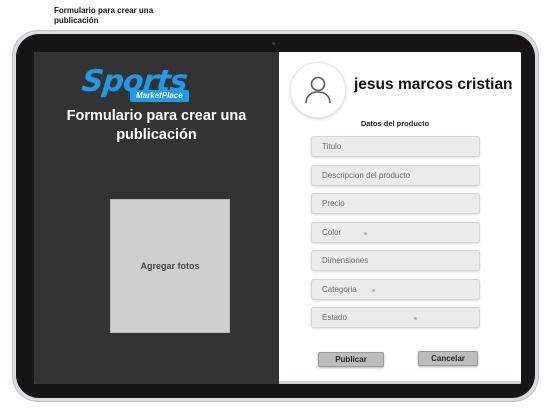 This screenshot has width=551, height=409. I want to click on cancel-button: Cancelar, so click(448, 358).